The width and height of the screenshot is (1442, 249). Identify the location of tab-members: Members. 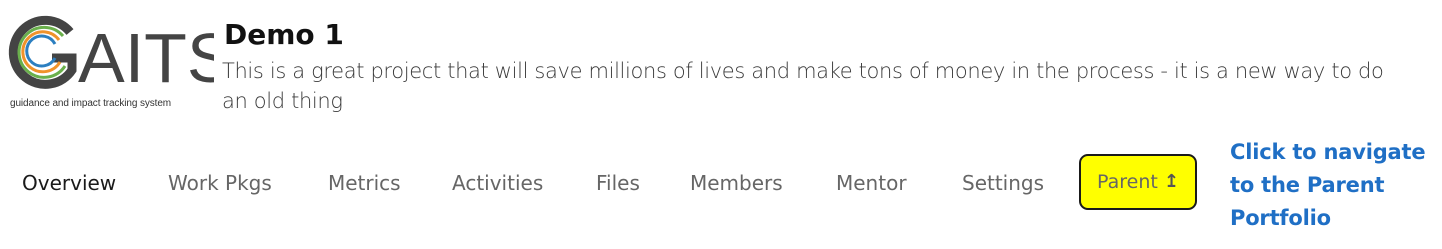
(736, 183).